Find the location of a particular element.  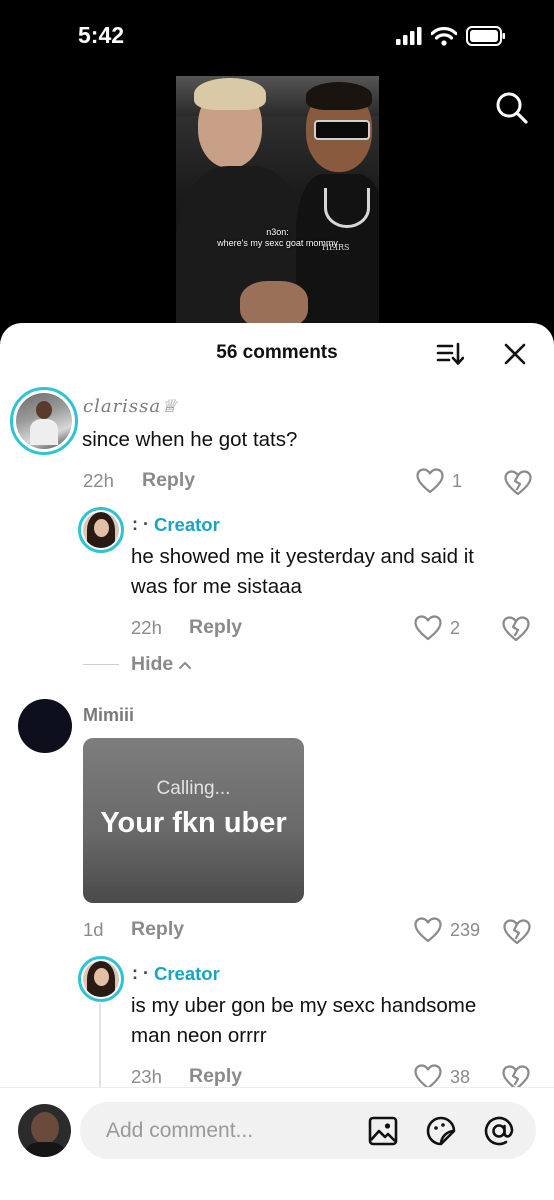

video-figure-right-hair is located at coordinates (339, 96).